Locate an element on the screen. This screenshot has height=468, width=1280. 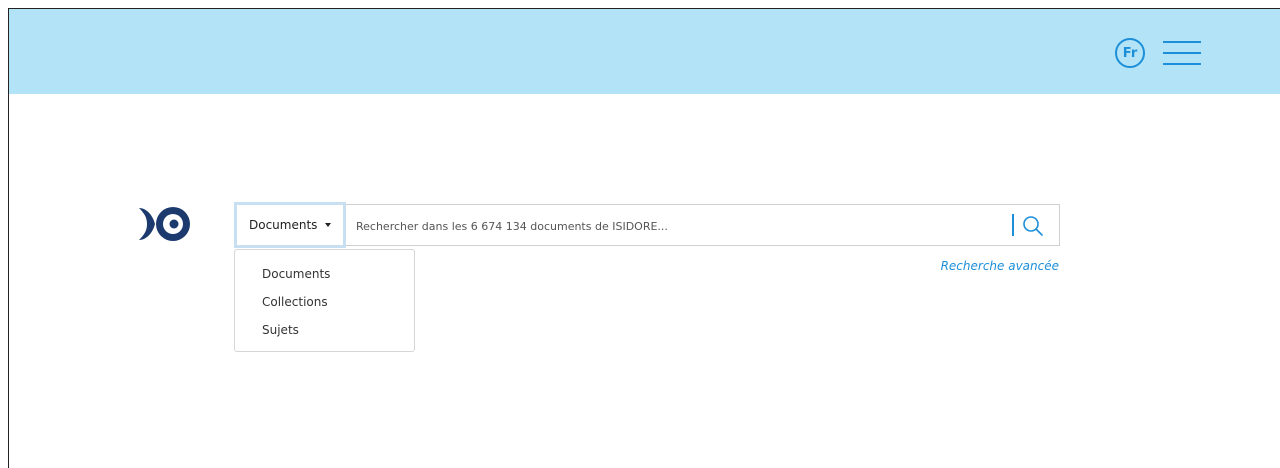
language-label: Fr is located at coordinates (1130, 53).